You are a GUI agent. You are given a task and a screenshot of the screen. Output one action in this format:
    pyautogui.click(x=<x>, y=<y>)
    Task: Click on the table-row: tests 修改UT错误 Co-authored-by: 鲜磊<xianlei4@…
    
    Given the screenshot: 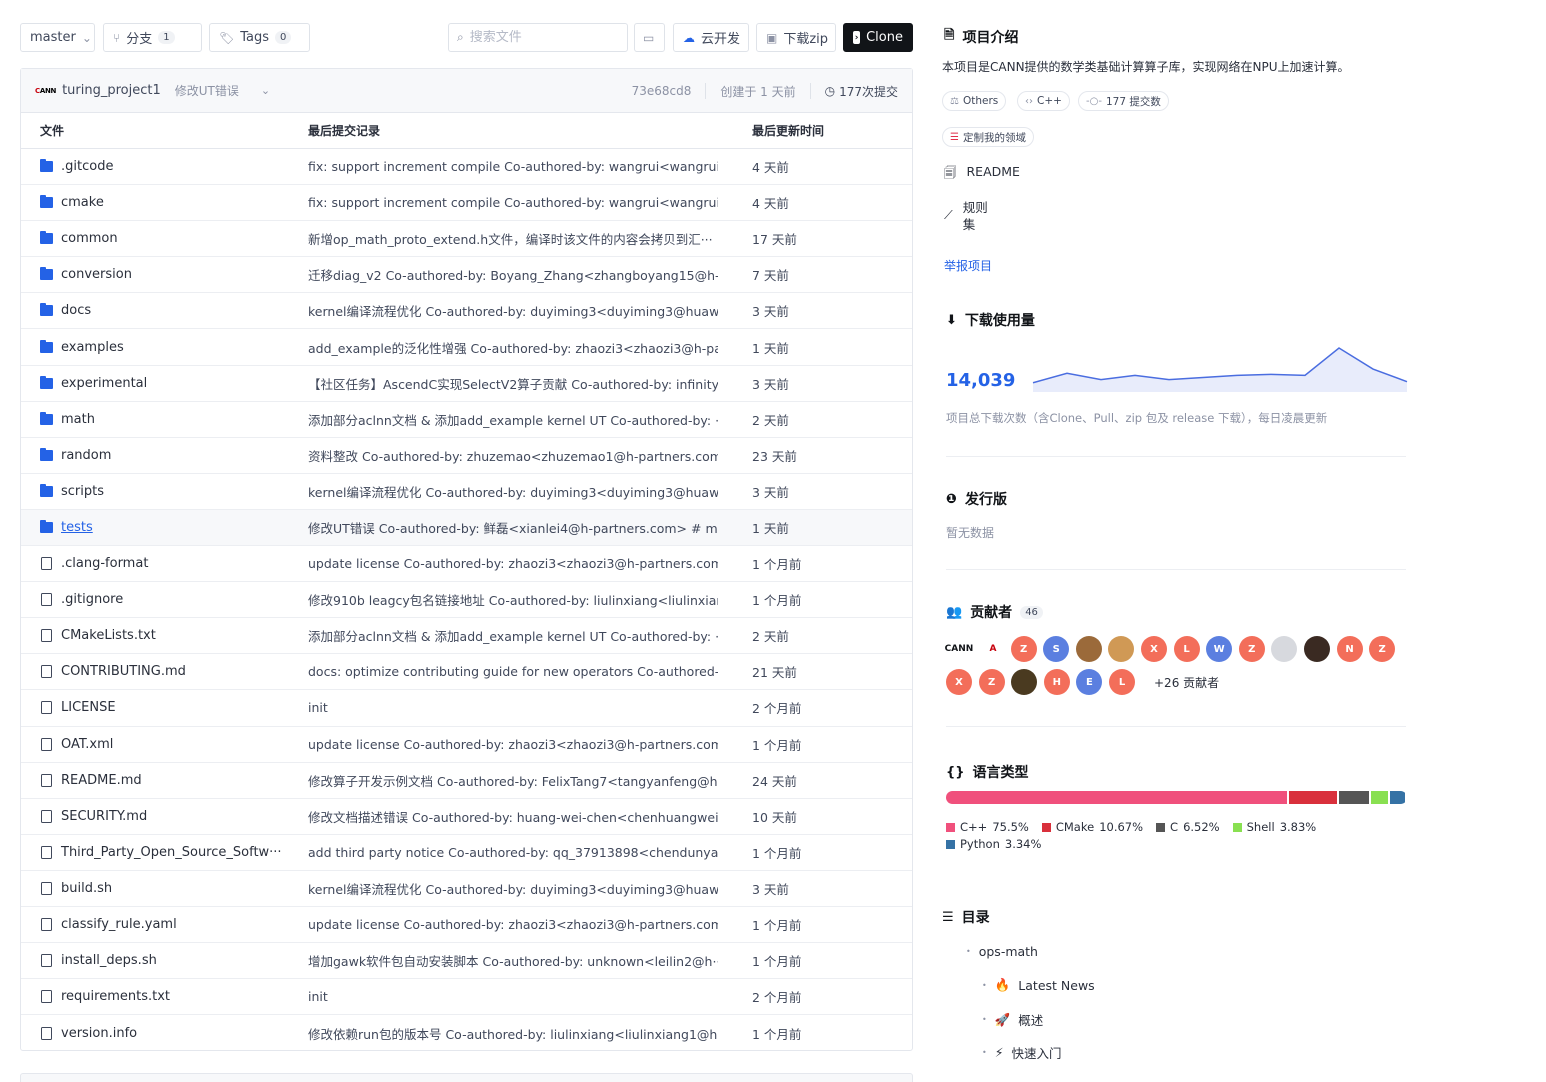 What is the action you would take?
    pyautogui.click(x=466, y=528)
    